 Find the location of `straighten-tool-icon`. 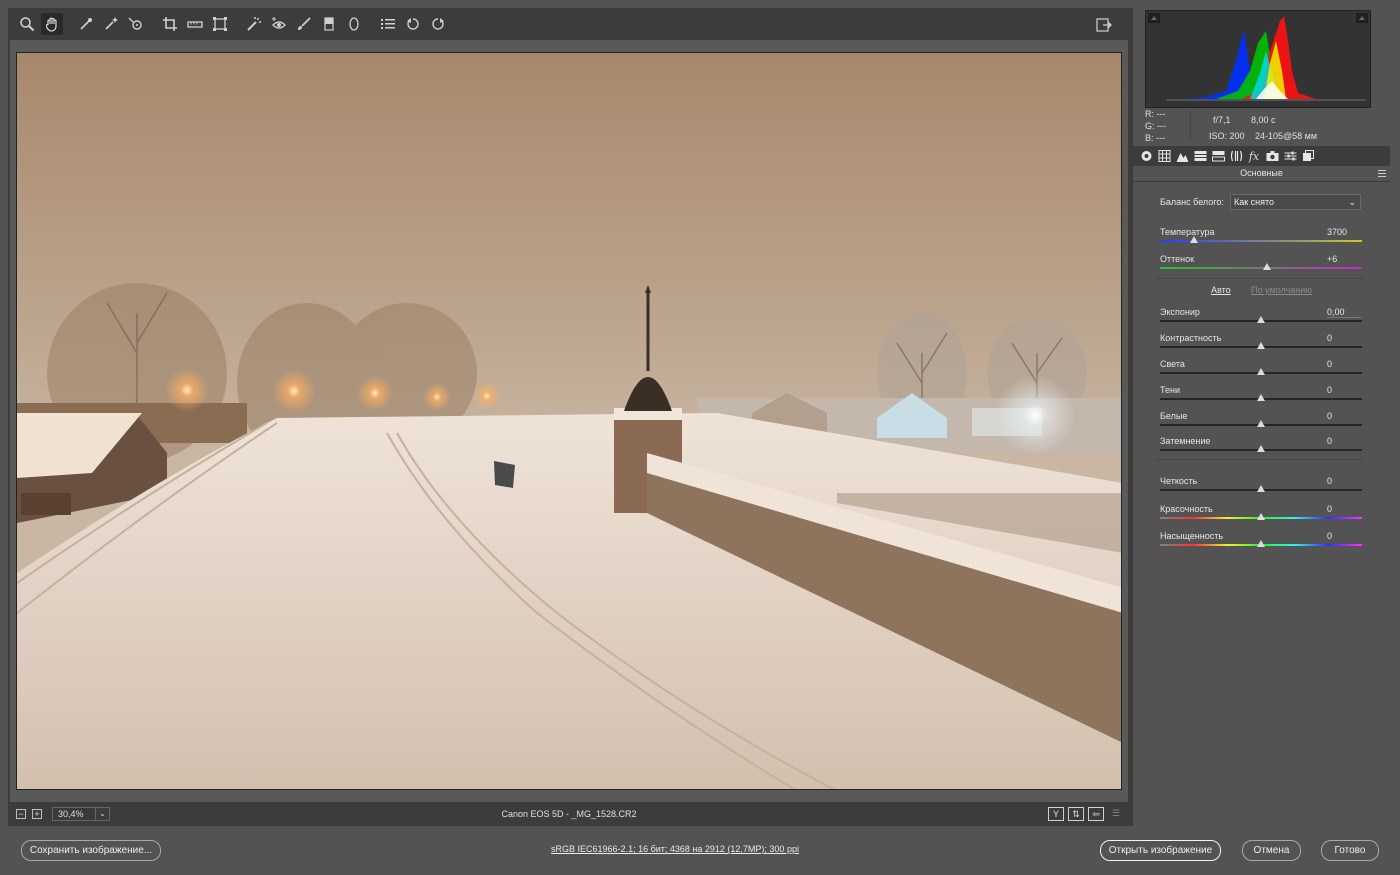

straighten-tool-icon is located at coordinates (195, 24).